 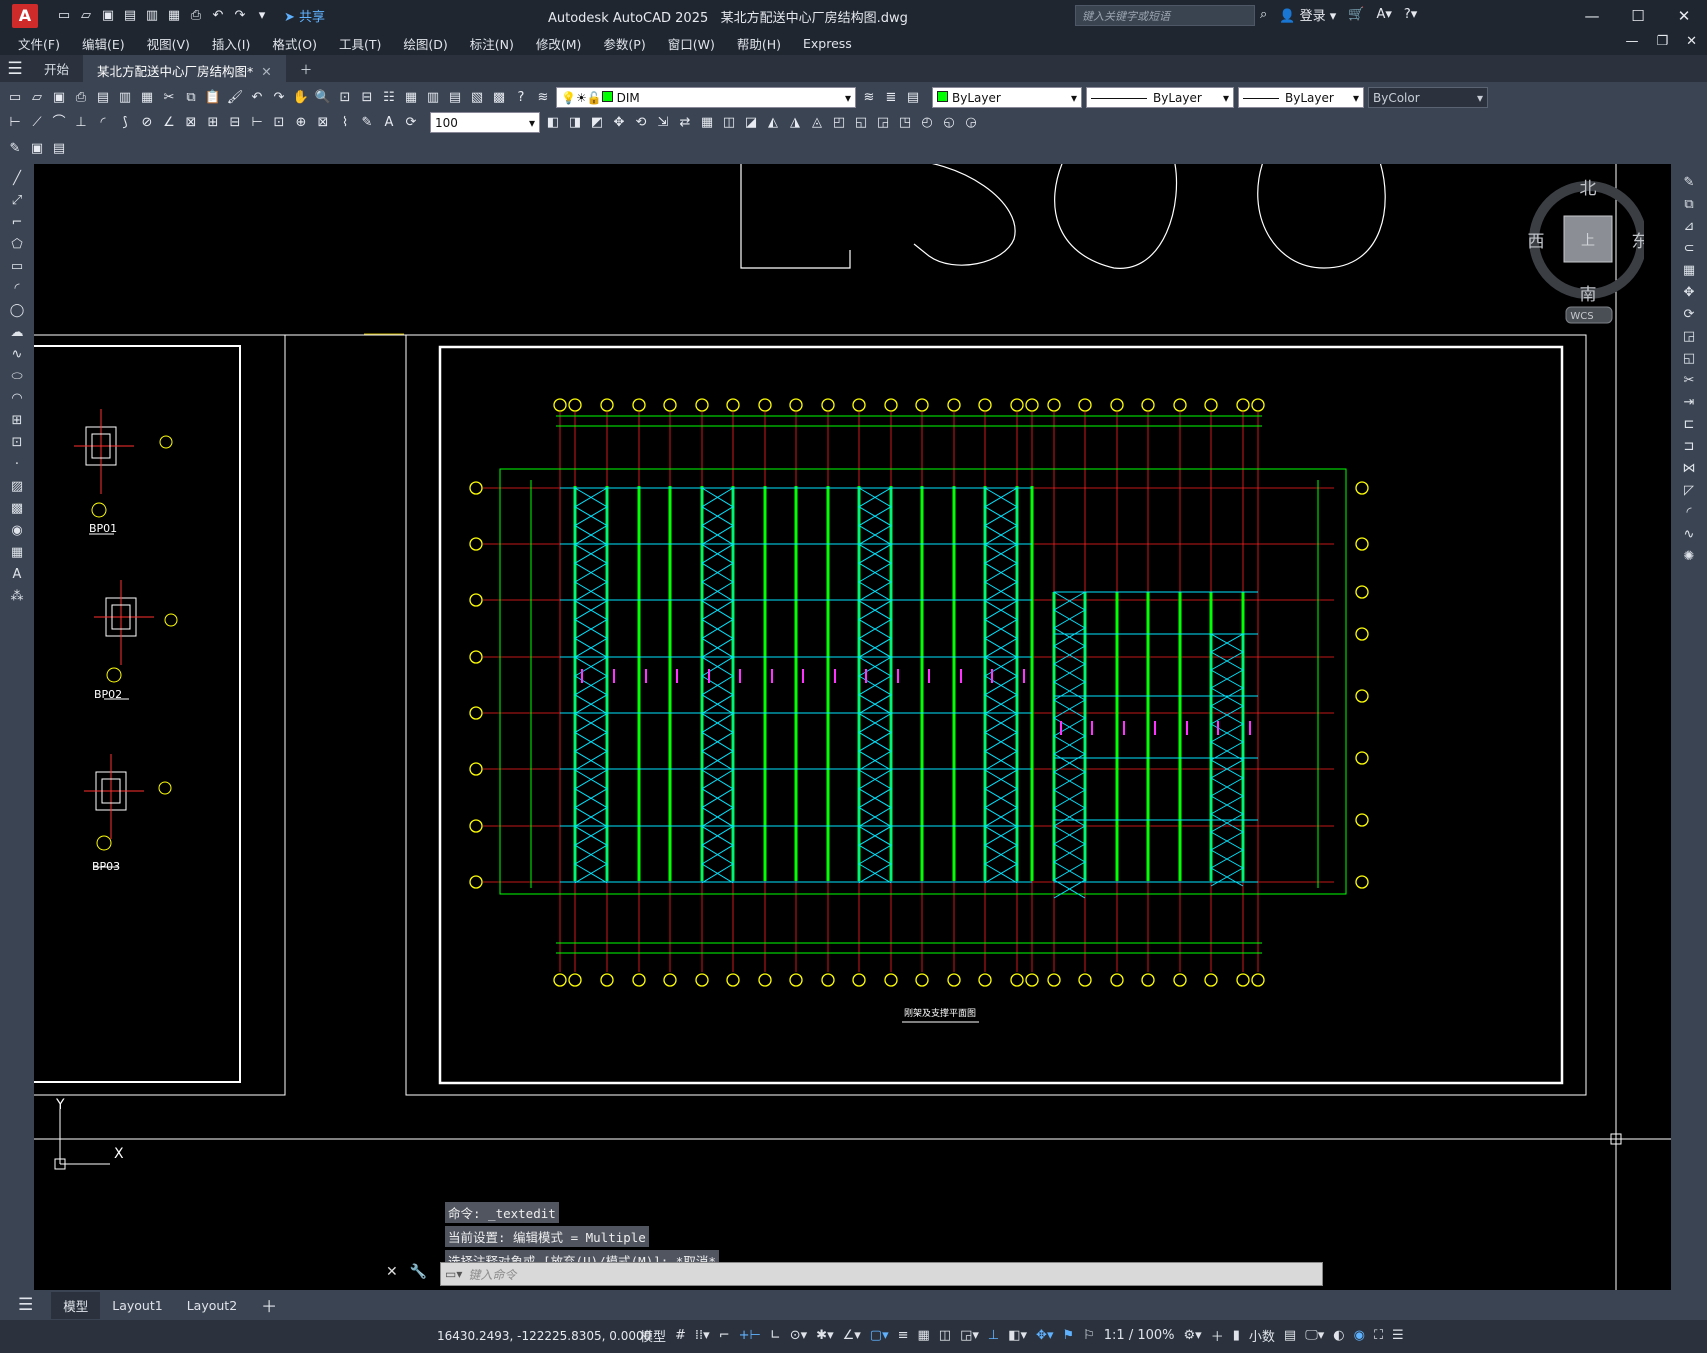 What do you see at coordinates (17, 311) in the screenshot?
I see `circle-icon: ◯` at bounding box center [17, 311].